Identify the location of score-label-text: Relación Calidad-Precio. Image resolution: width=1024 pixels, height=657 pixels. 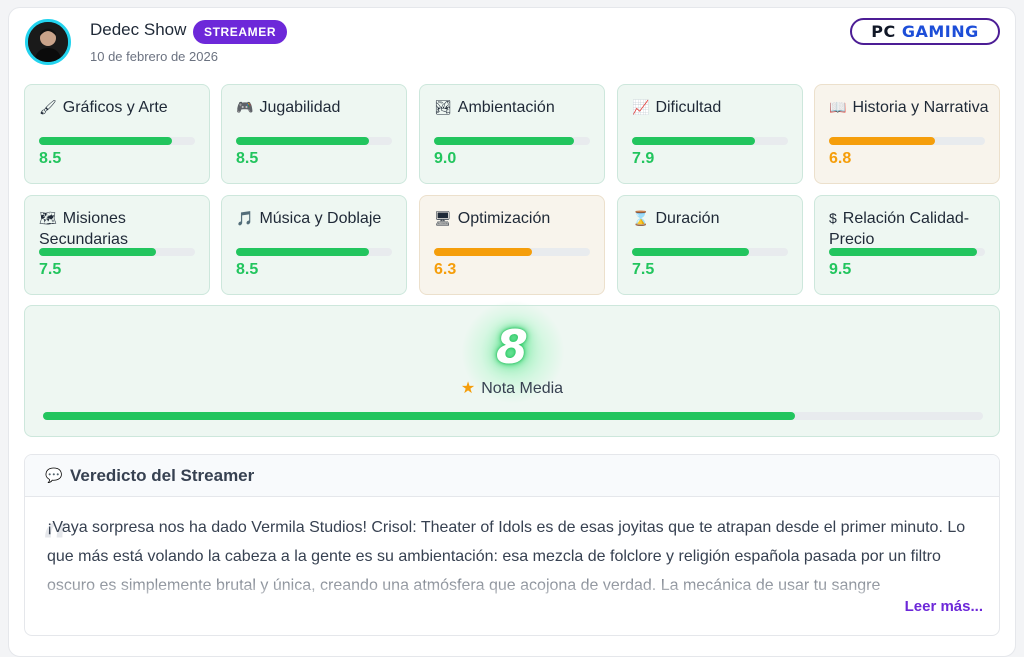
(899, 229).